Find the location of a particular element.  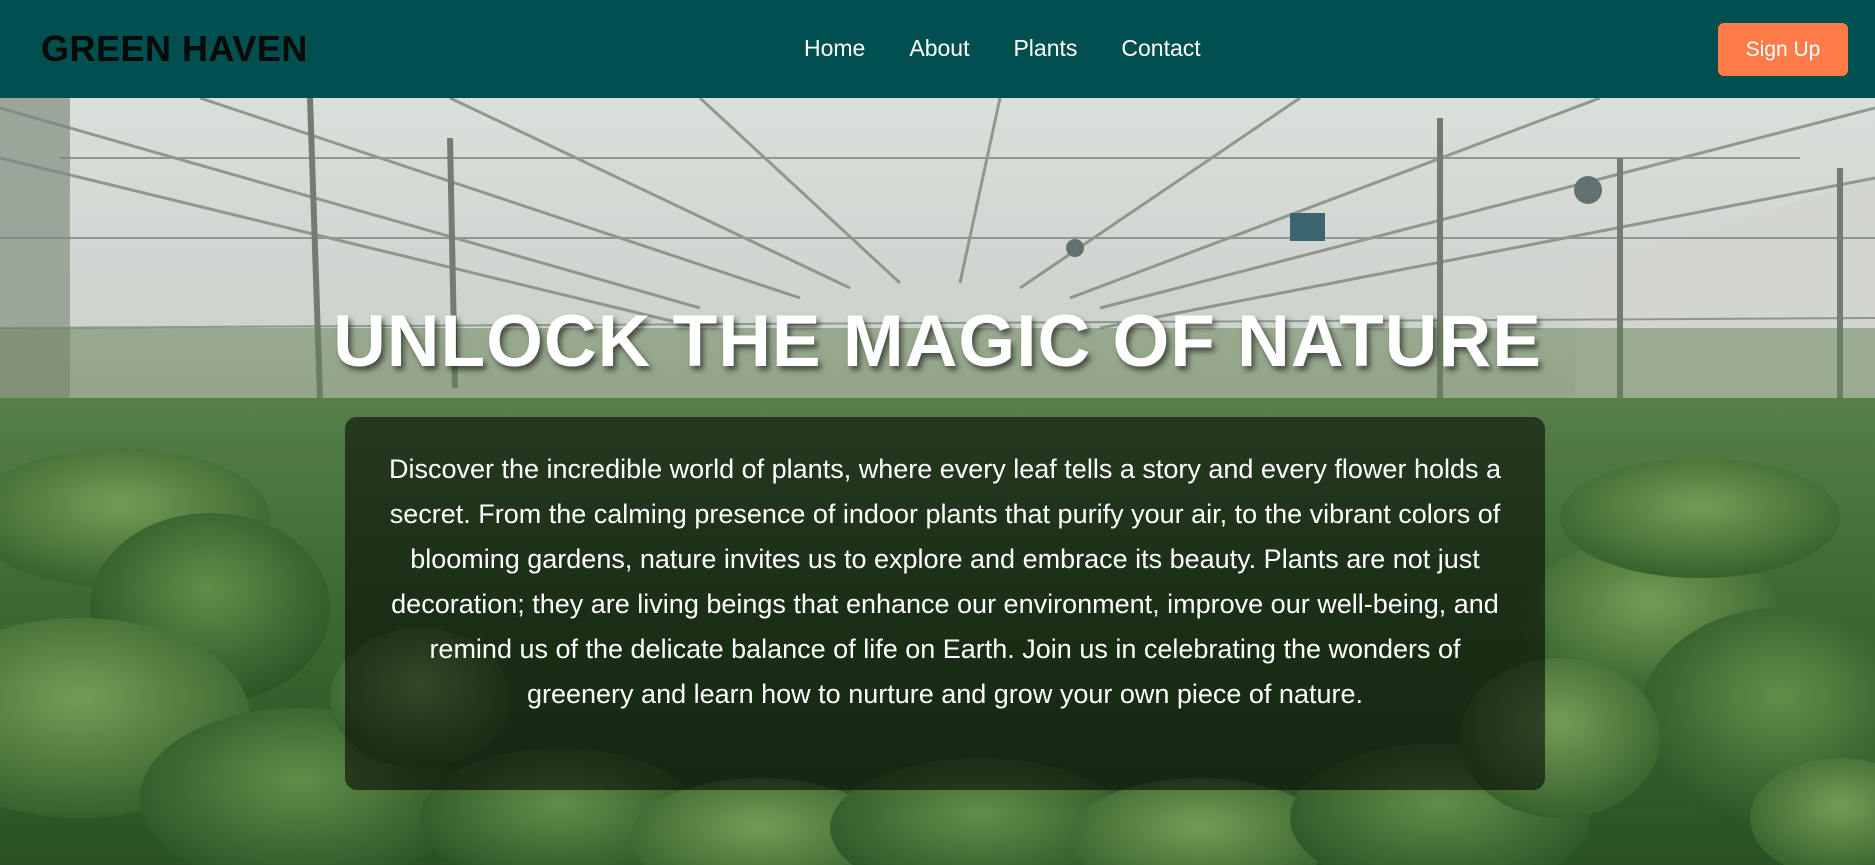

nav-plants-link: Plants is located at coordinates (1045, 48).